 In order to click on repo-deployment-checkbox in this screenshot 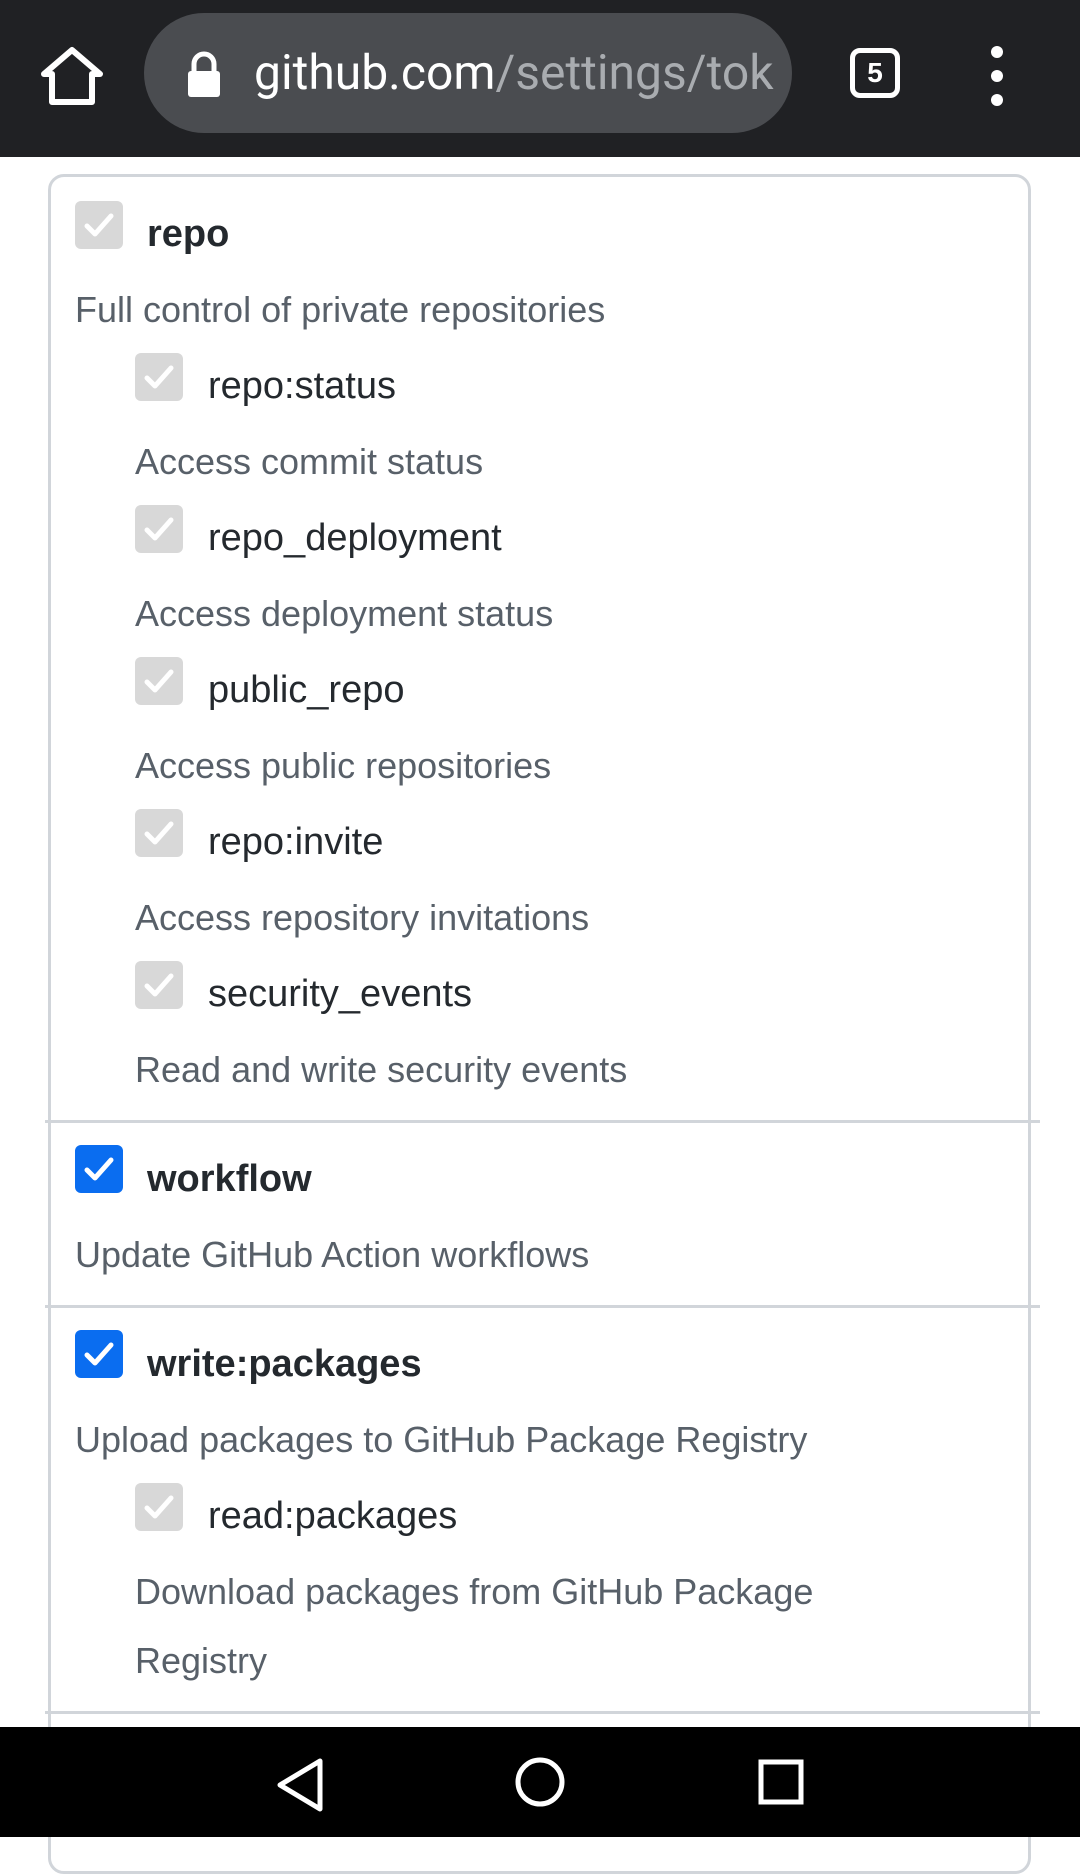, I will do `click(159, 529)`.